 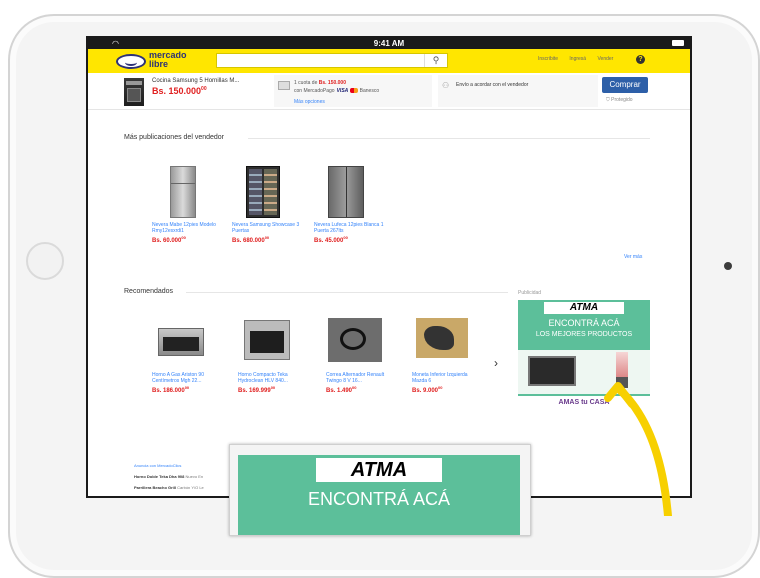 What do you see at coordinates (620, 395) in the screenshot?
I see `arrow-head-icon` at bounding box center [620, 395].